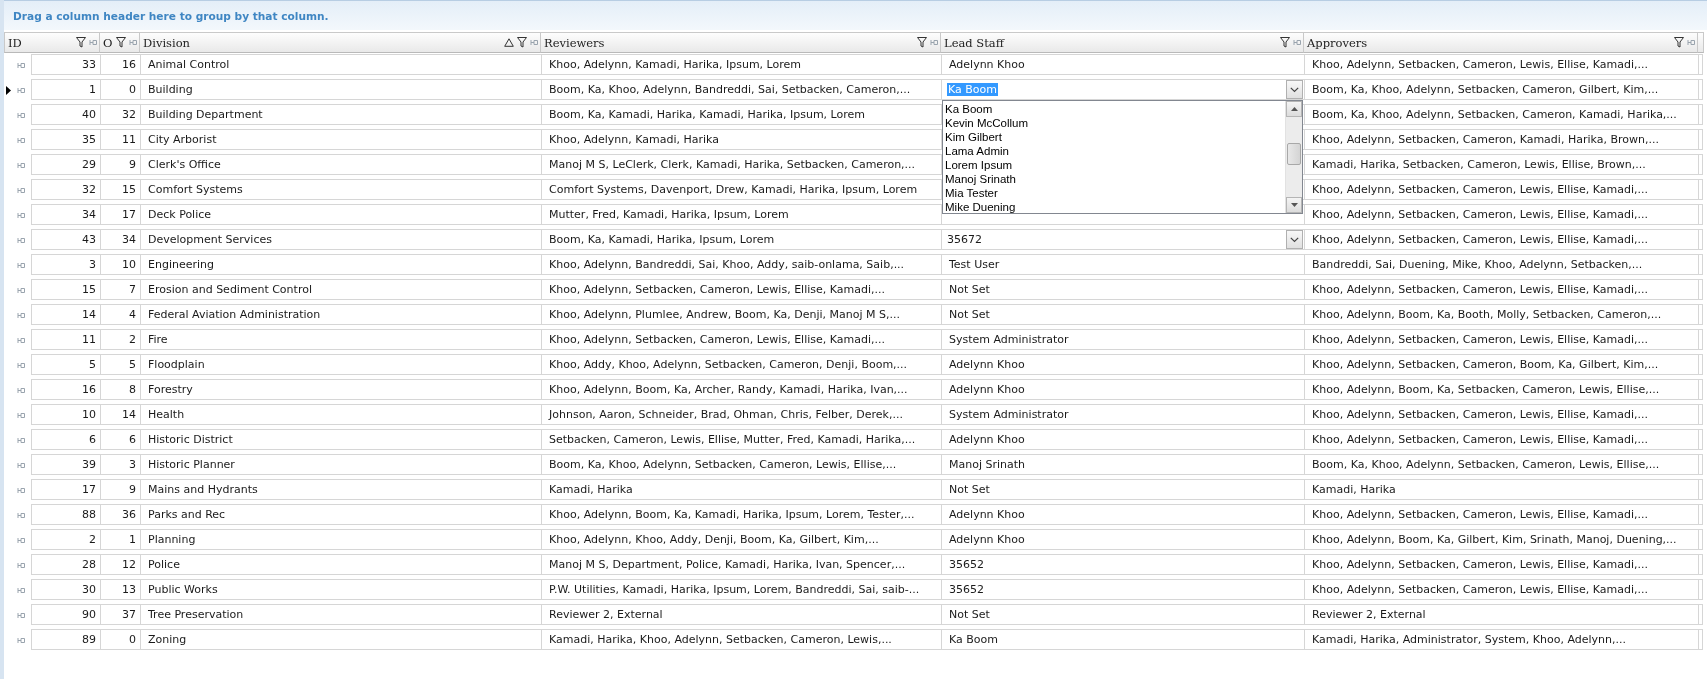 The width and height of the screenshot is (1707, 679). What do you see at coordinates (340, 64) in the screenshot?
I see `division-cell: Animal Control` at bounding box center [340, 64].